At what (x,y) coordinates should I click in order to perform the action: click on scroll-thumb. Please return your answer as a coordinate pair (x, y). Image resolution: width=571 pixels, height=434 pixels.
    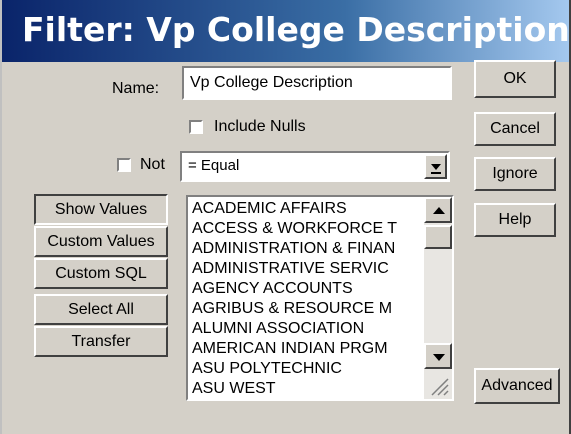
    Looking at the image, I should click on (438, 237).